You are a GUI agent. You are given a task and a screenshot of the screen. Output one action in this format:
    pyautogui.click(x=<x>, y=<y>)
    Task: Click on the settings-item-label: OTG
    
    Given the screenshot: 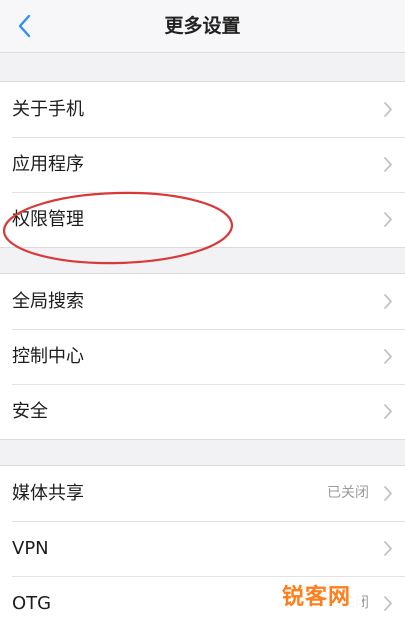 What is the action you would take?
    pyautogui.click(x=32, y=603)
    